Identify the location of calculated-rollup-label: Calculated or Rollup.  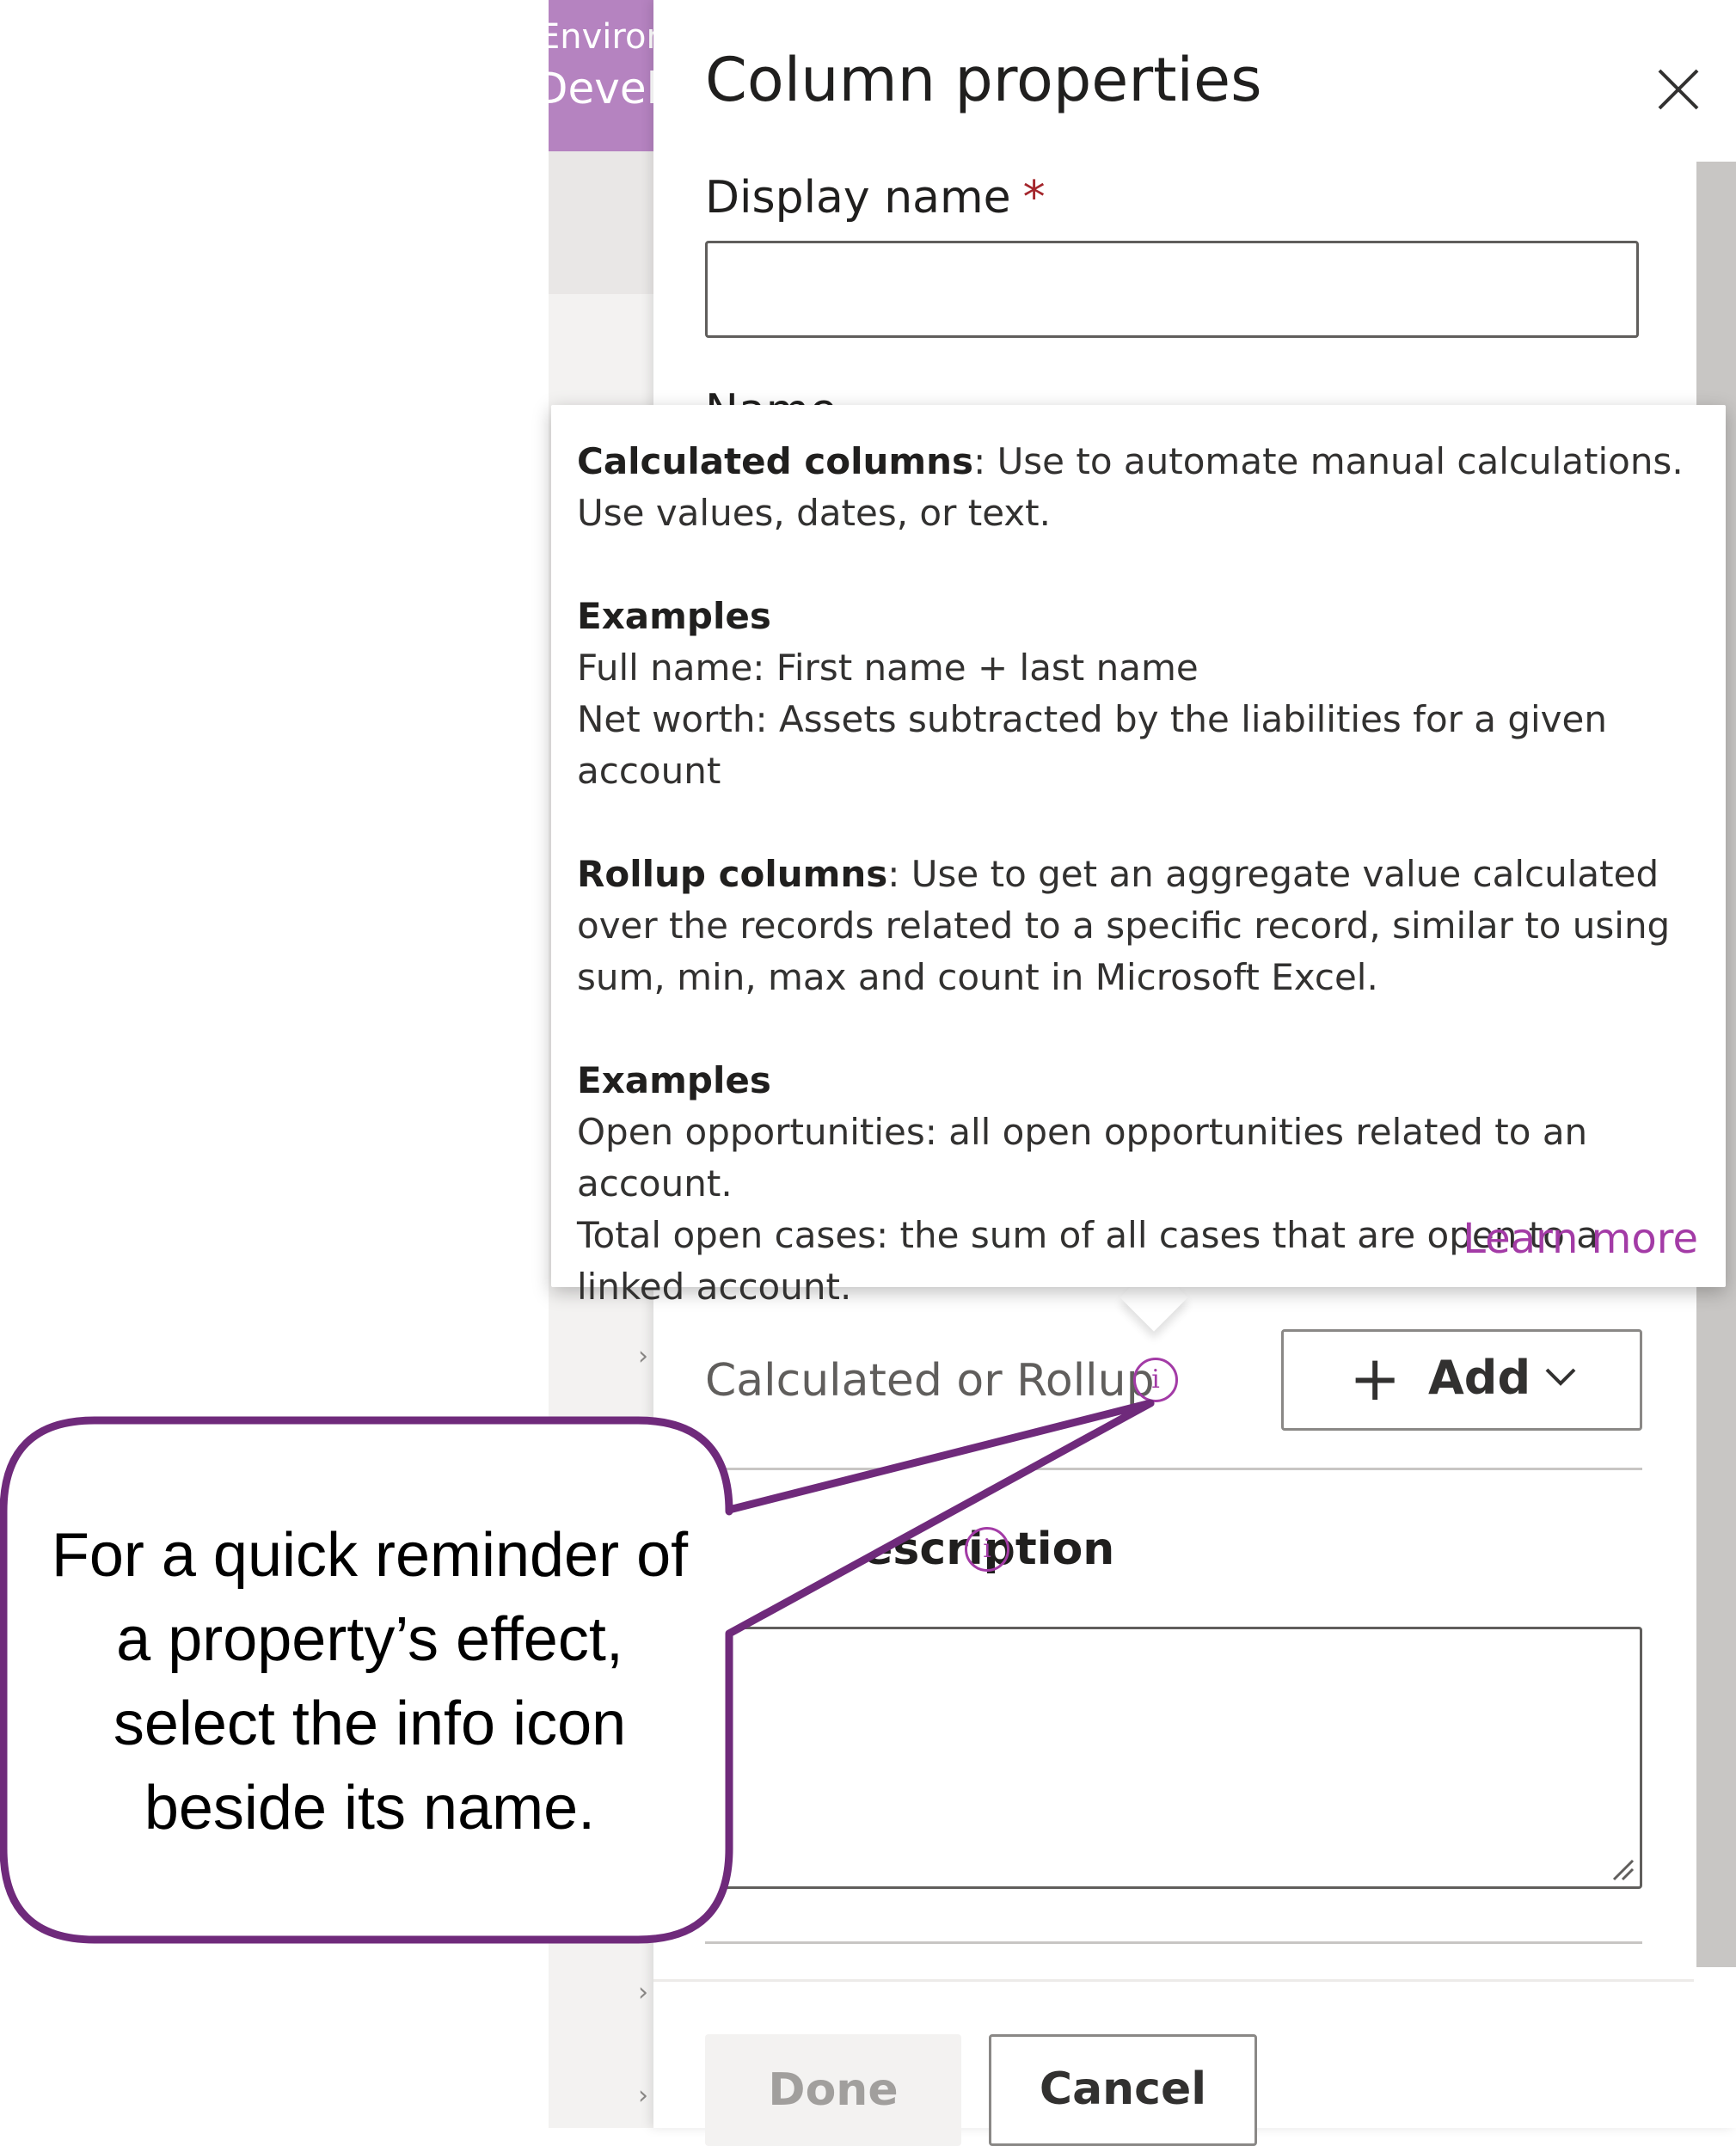
(930, 1381).